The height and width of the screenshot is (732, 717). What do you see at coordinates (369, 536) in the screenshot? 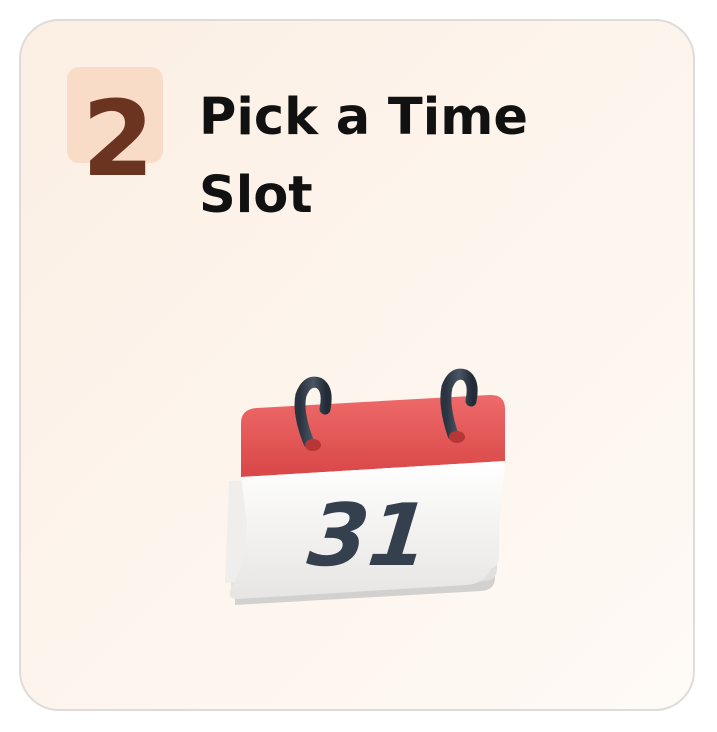
I see `calendar-date-number: 31` at bounding box center [369, 536].